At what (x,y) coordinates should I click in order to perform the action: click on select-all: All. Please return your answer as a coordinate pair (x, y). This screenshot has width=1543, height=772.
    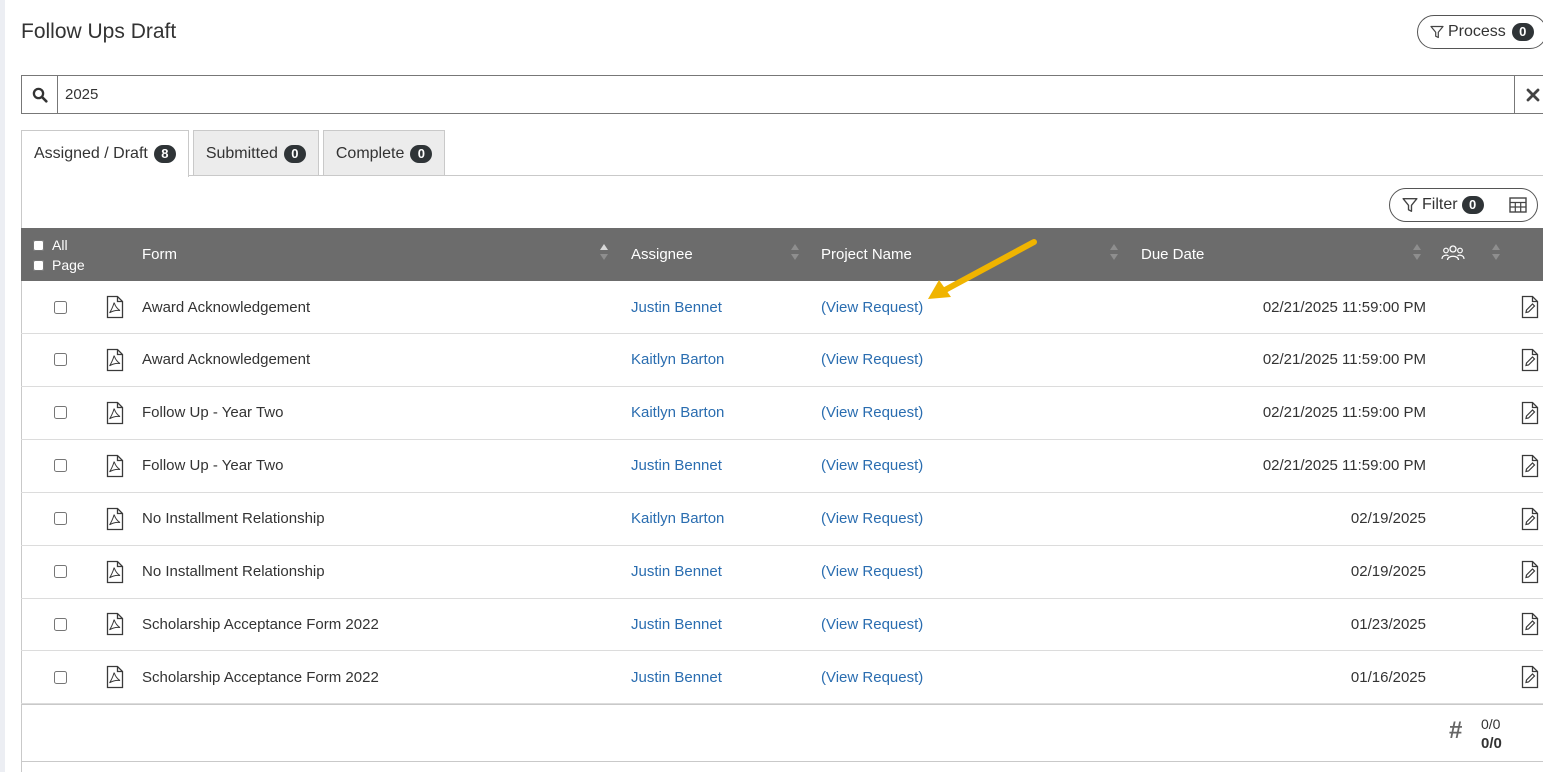
    Looking at the image, I should click on (59, 245).